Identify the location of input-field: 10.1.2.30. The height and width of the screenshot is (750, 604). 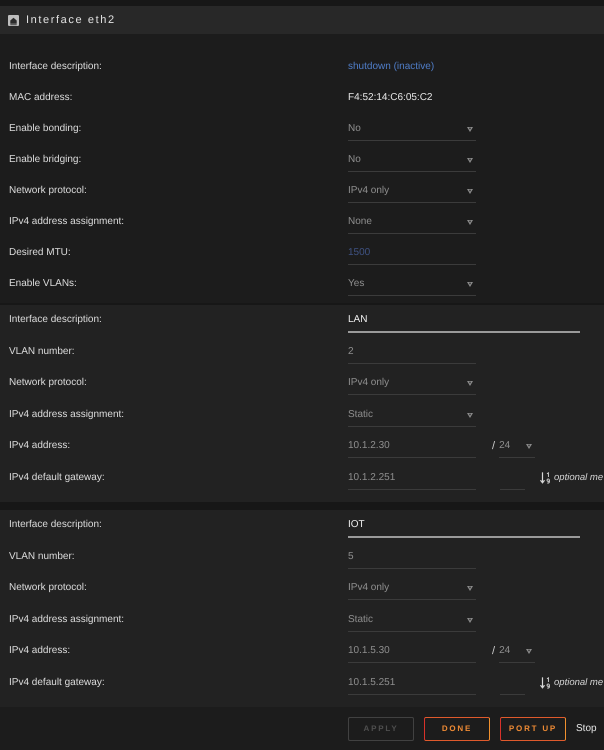
(412, 448).